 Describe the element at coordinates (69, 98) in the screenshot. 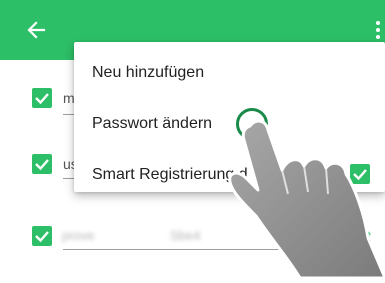

I see `list-item-label: m` at that location.